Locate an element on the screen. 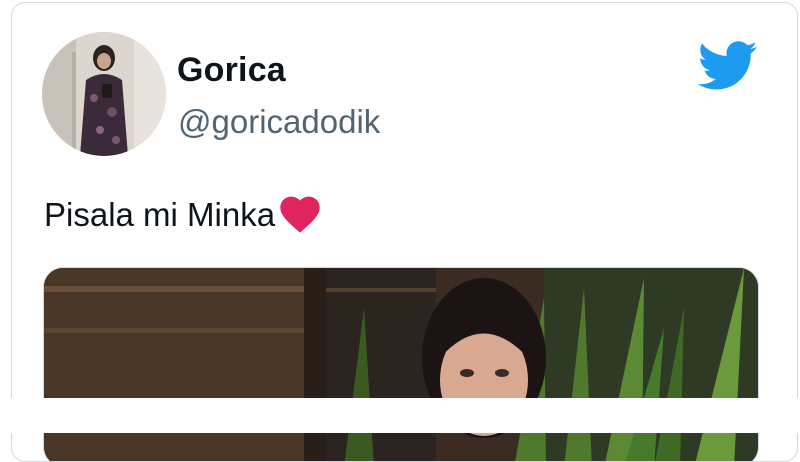  tweet-text-content: Pisala mi Minka is located at coordinates (160, 214).